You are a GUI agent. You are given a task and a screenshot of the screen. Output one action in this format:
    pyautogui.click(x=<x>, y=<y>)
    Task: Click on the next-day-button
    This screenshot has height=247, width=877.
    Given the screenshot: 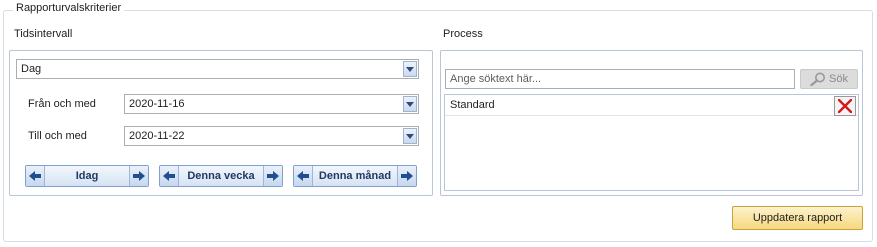 What is the action you would take?
    pyautogui.click(x=138, y=176)
    